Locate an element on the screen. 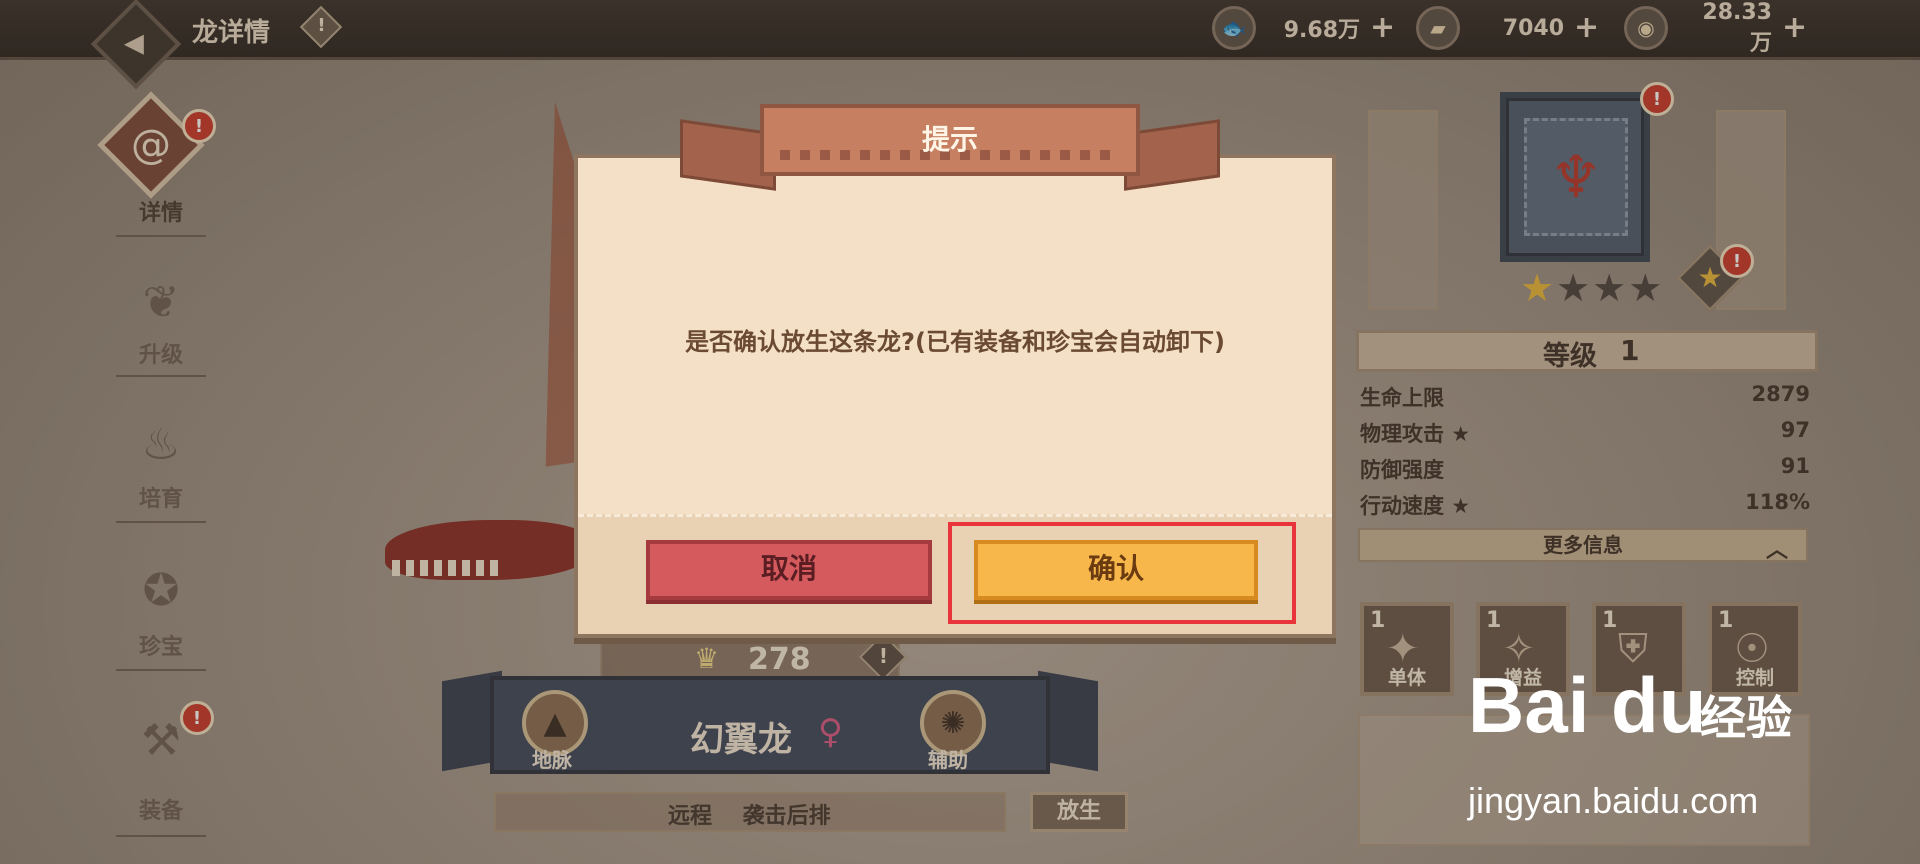 The image size is (1920, 864). watermark-url: jingyan.baidu.com is located at coordinates (1613, 800).